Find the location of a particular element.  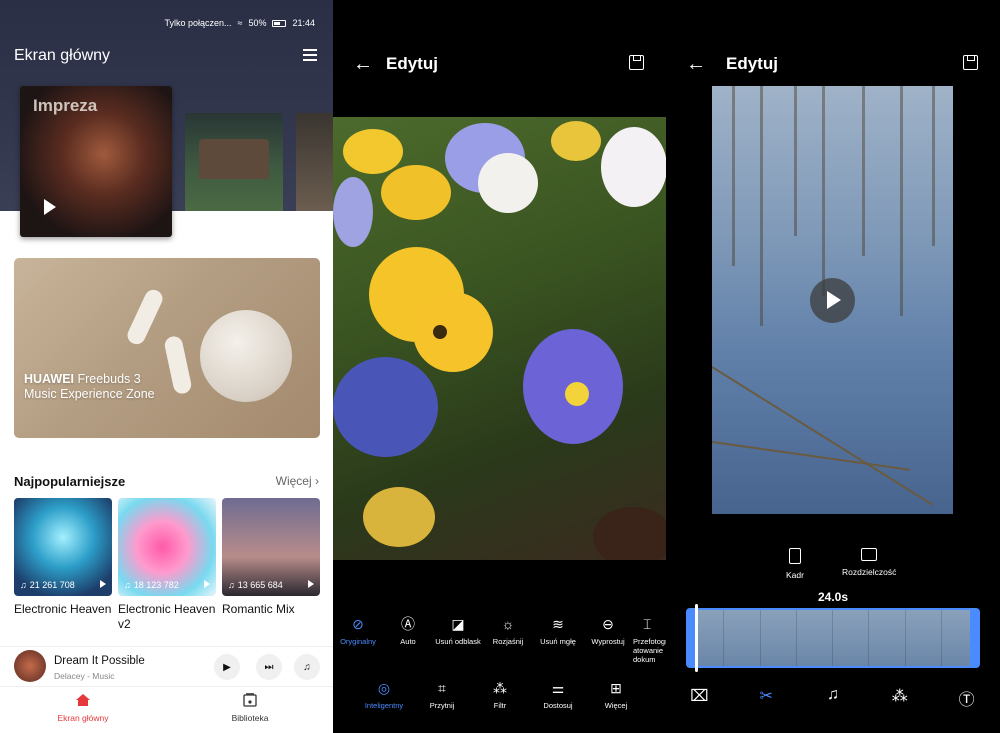

banner-line2: Music Experience Zone is located at coordinates (89, 394).